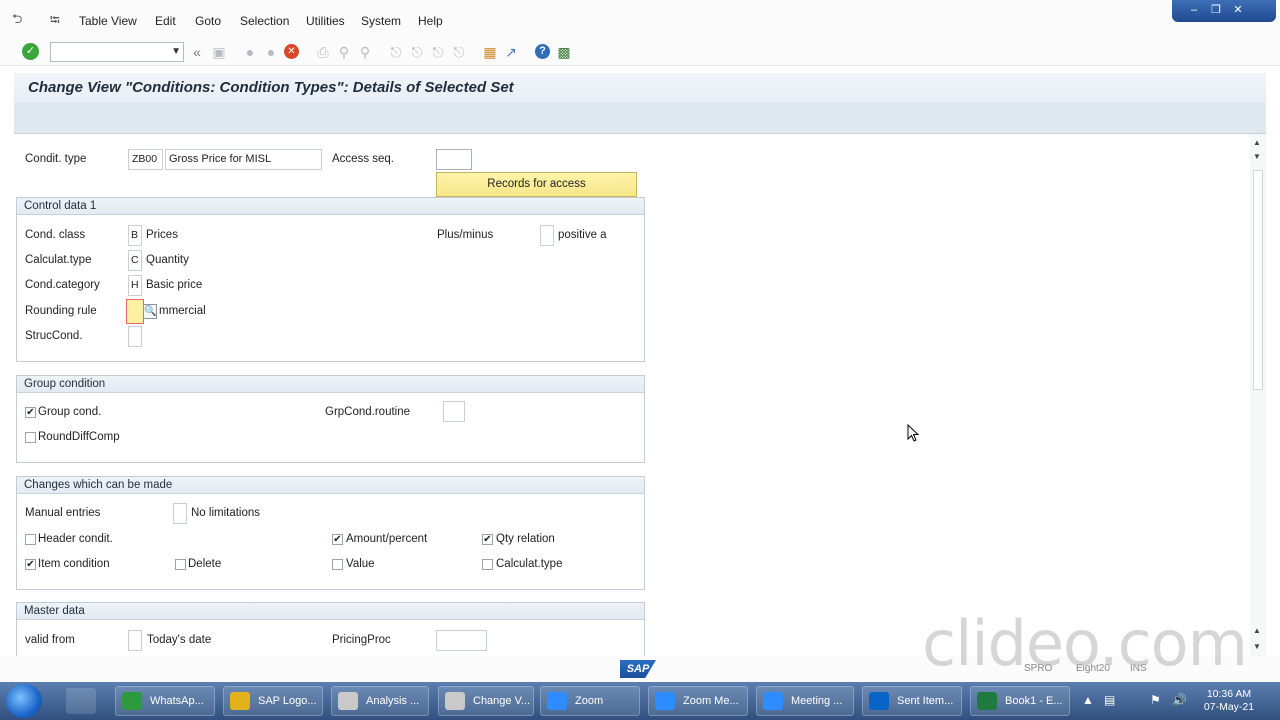 The height and width of the screenshot is (720, 1280). I want to click on plus-minus-field, so click(547, 235).